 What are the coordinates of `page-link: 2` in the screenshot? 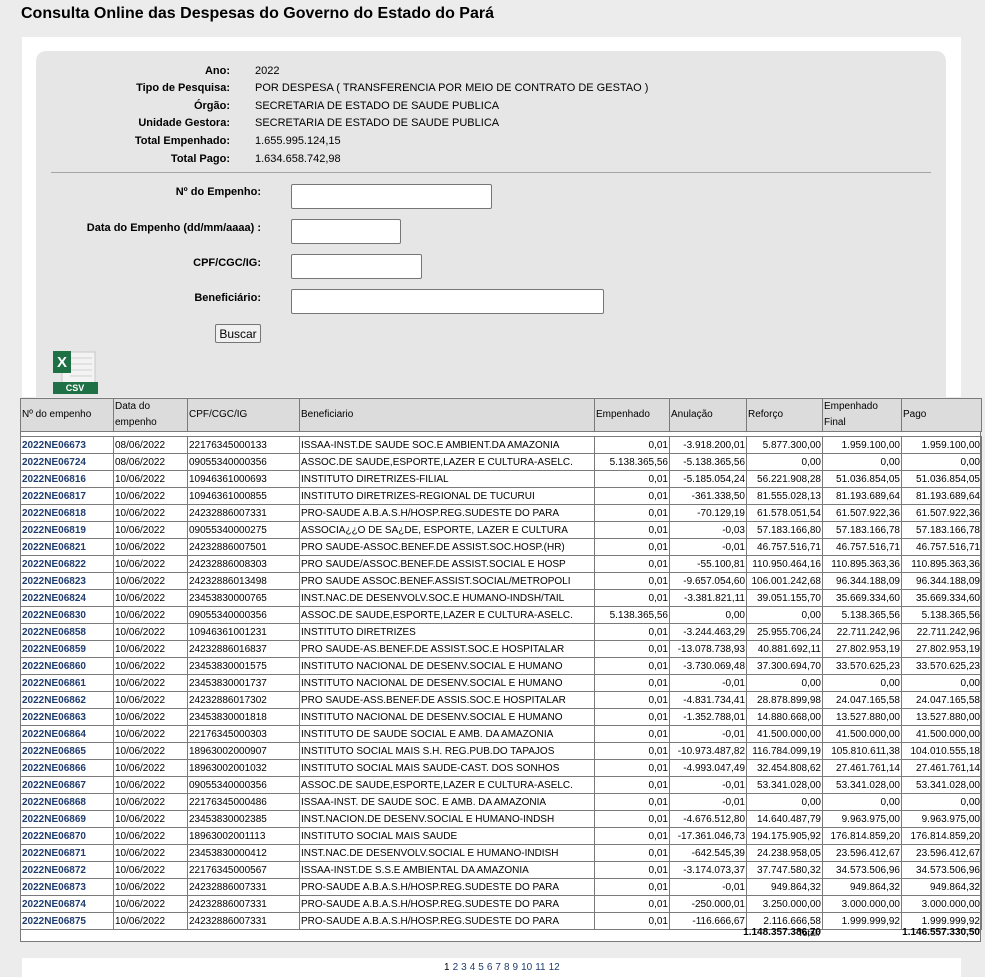 It's located at (456, 967).